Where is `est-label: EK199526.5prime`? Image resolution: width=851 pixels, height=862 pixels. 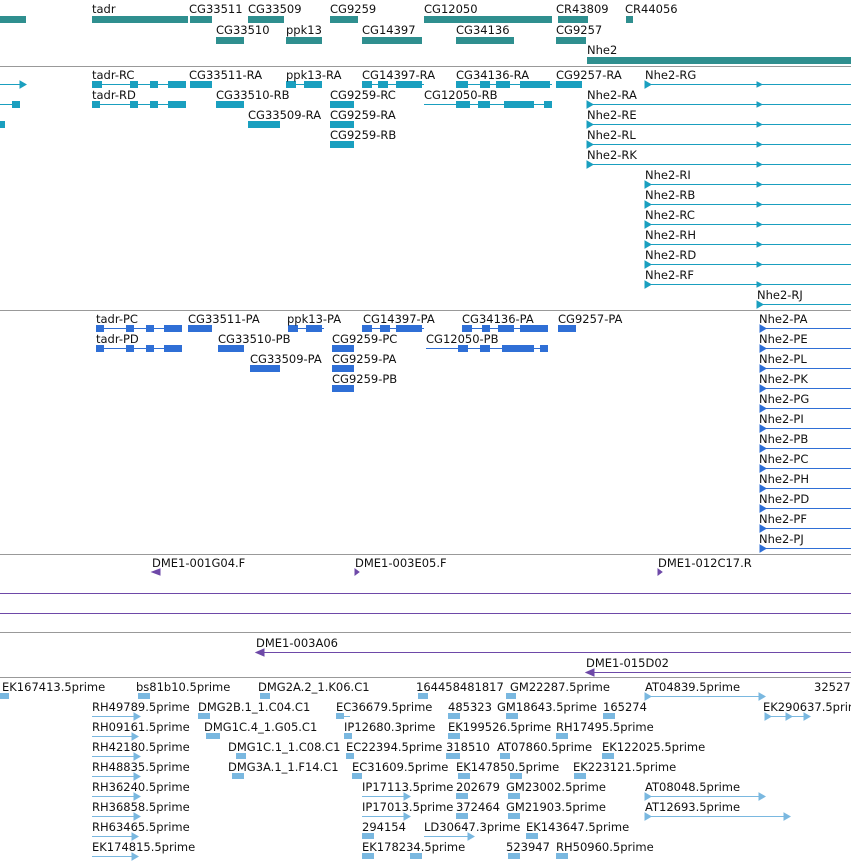 est-label: EK199526.5prime is located at coordinates (499, 727).